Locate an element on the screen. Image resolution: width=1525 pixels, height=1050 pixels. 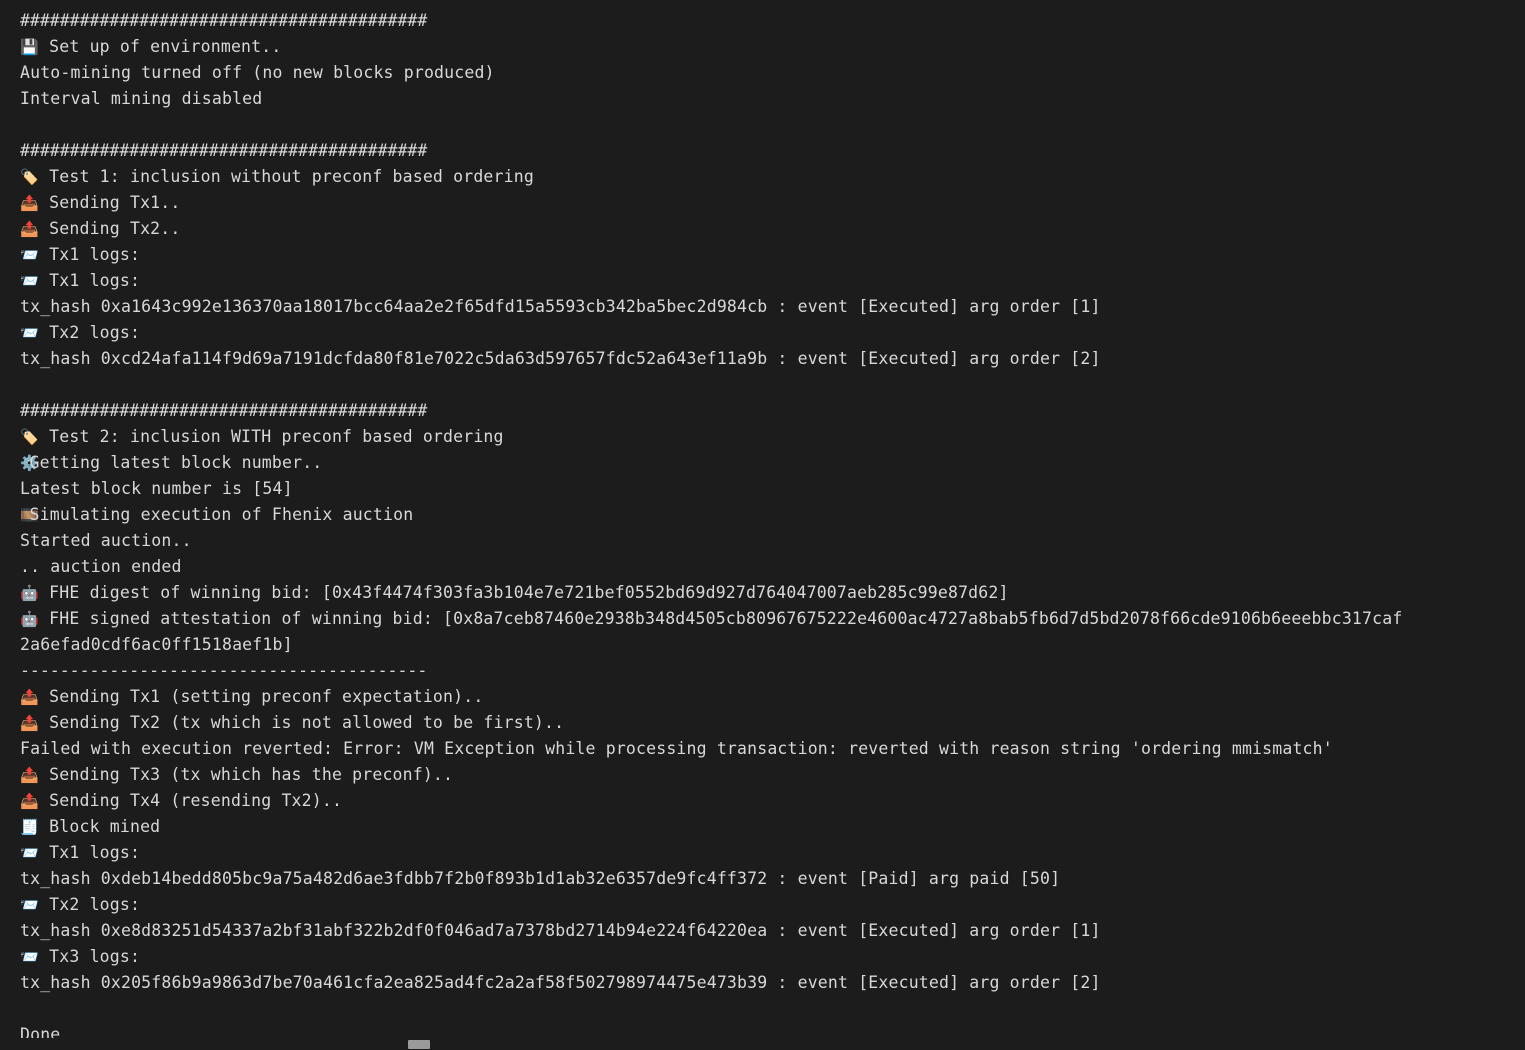
terminal-line: 💾 Set up of environment.. is located at coordinates (762, 47).